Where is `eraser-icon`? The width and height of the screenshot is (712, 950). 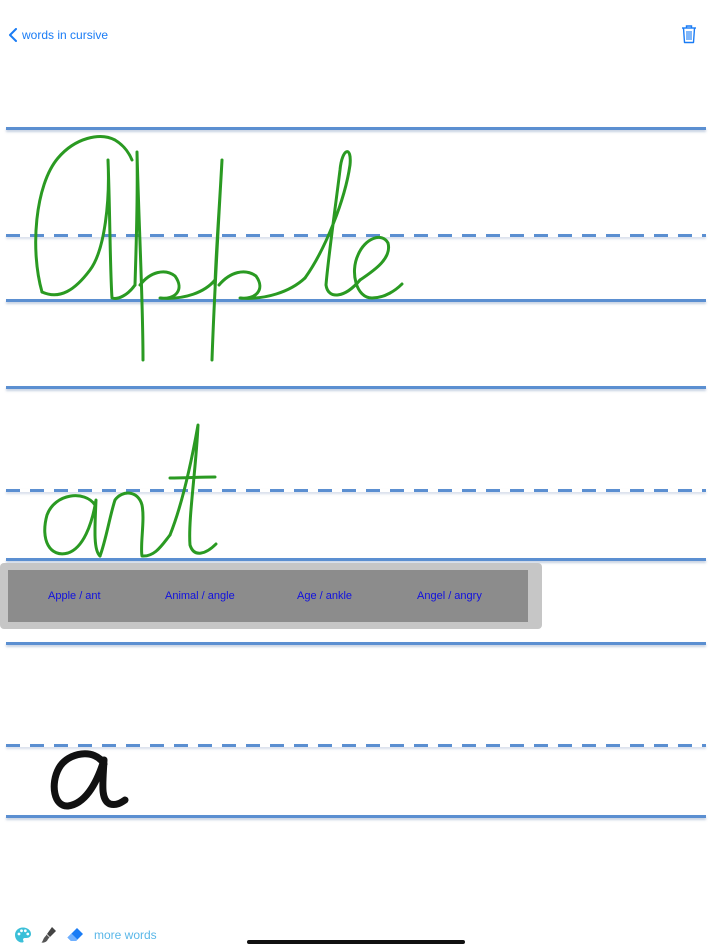 eraser-icon is located at coordinates (75, 935).